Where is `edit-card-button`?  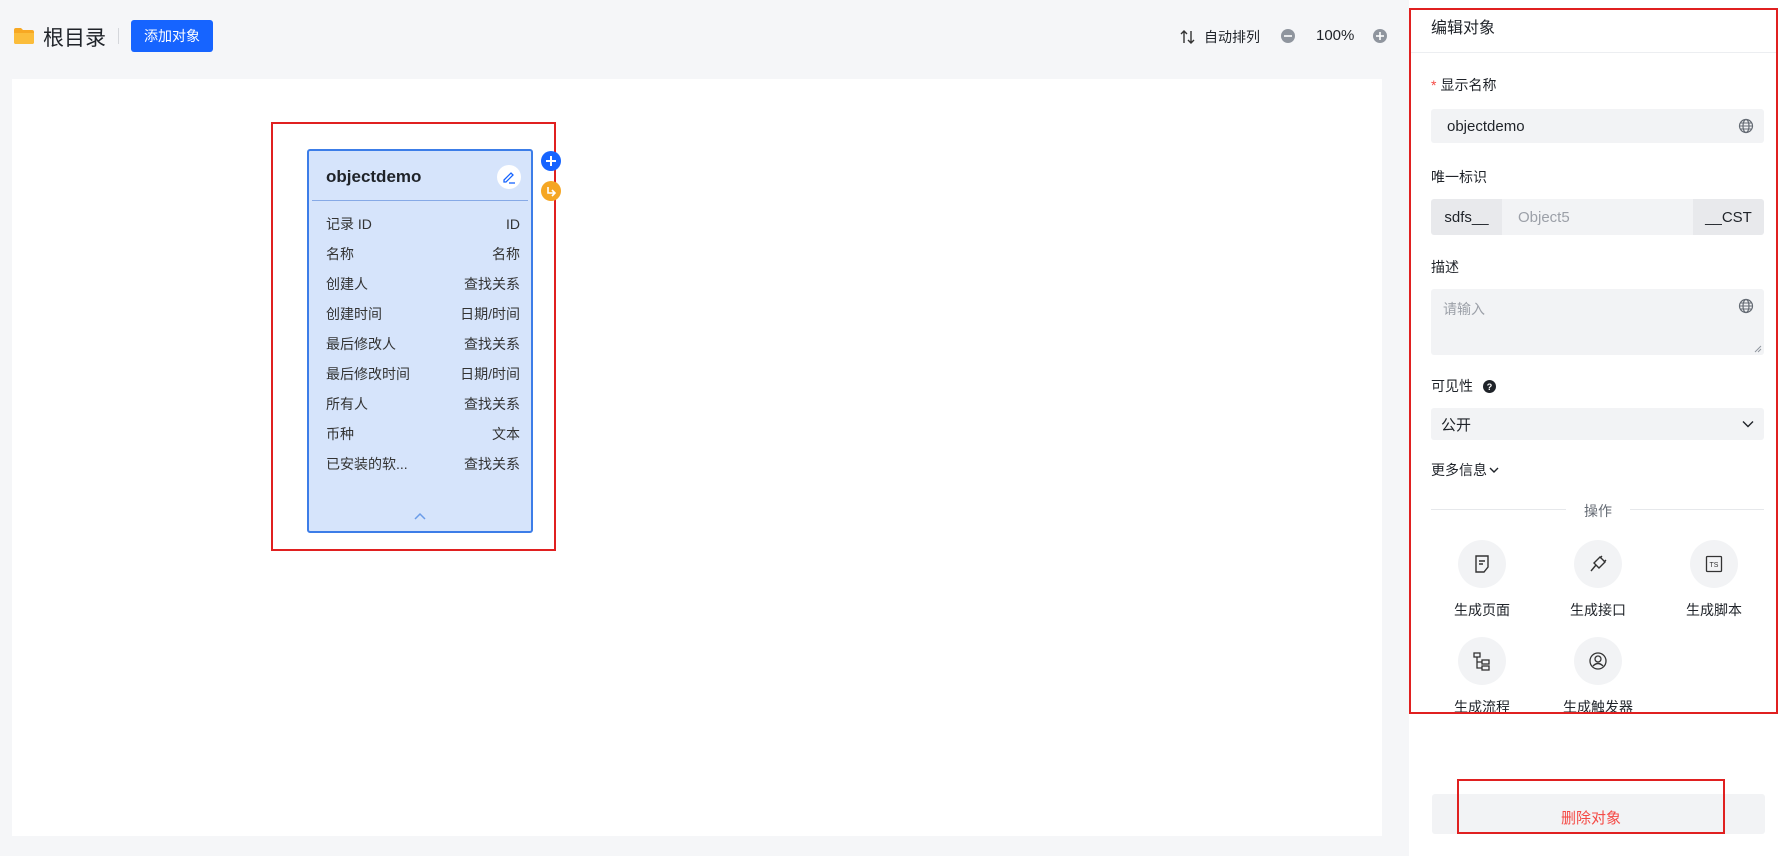 edit-card-button is located at coordinates (509, 177).